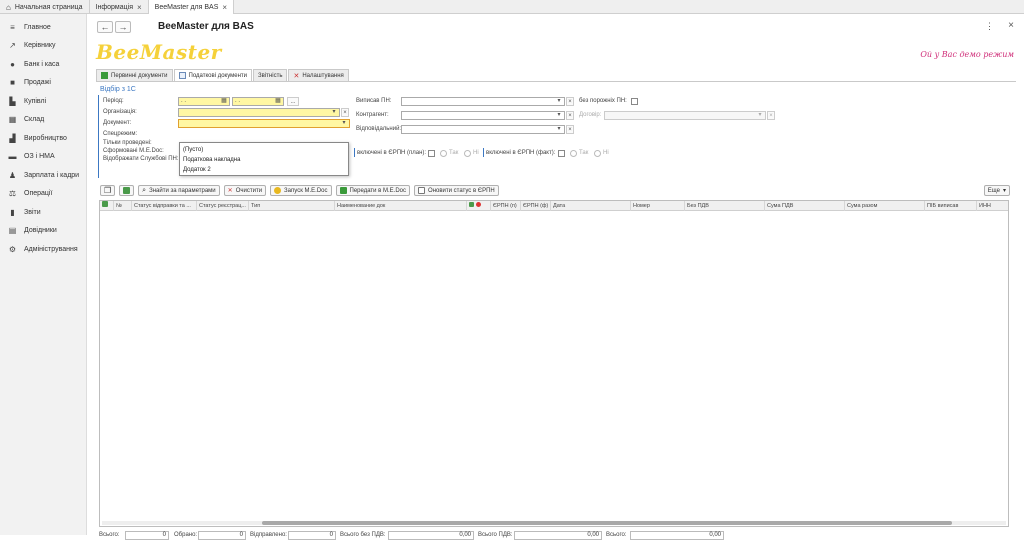 The image size is (1024, 540). What do you see at coordinates (634, 101) in the screenshot?
I see `empty-pn-checkbox` at bounding box center [634, 101].